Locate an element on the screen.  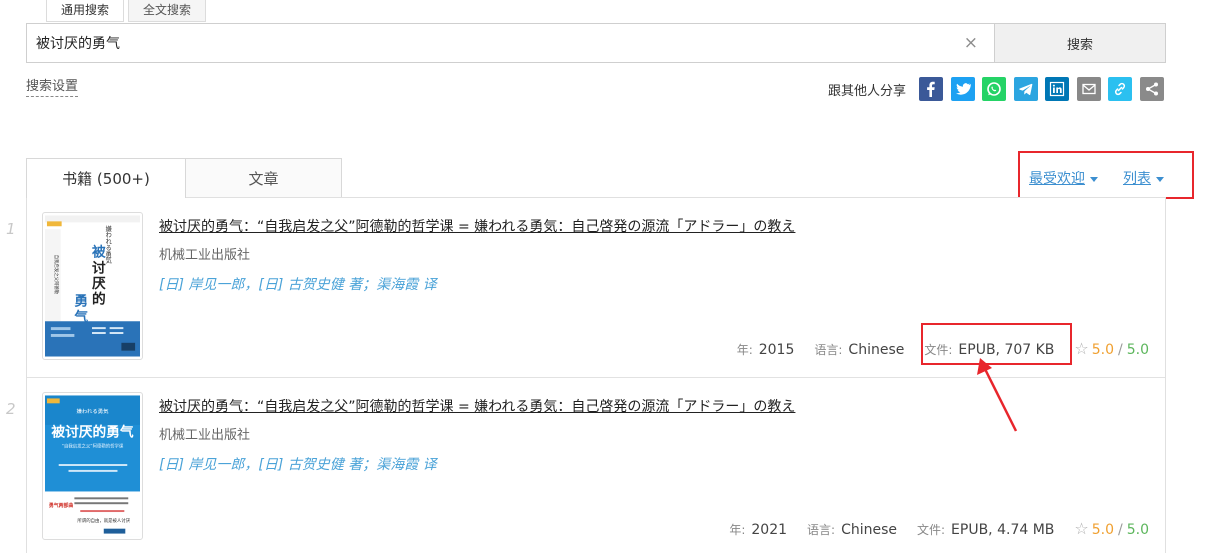
result-tabs: 书籍 (500+) 文章 is located at coordinates (184, 178).